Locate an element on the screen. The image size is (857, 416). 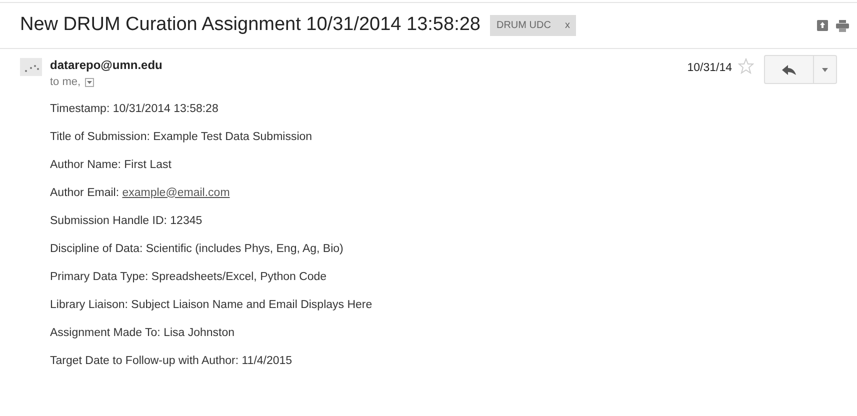
print-icon is located at coordinates (842, 26).